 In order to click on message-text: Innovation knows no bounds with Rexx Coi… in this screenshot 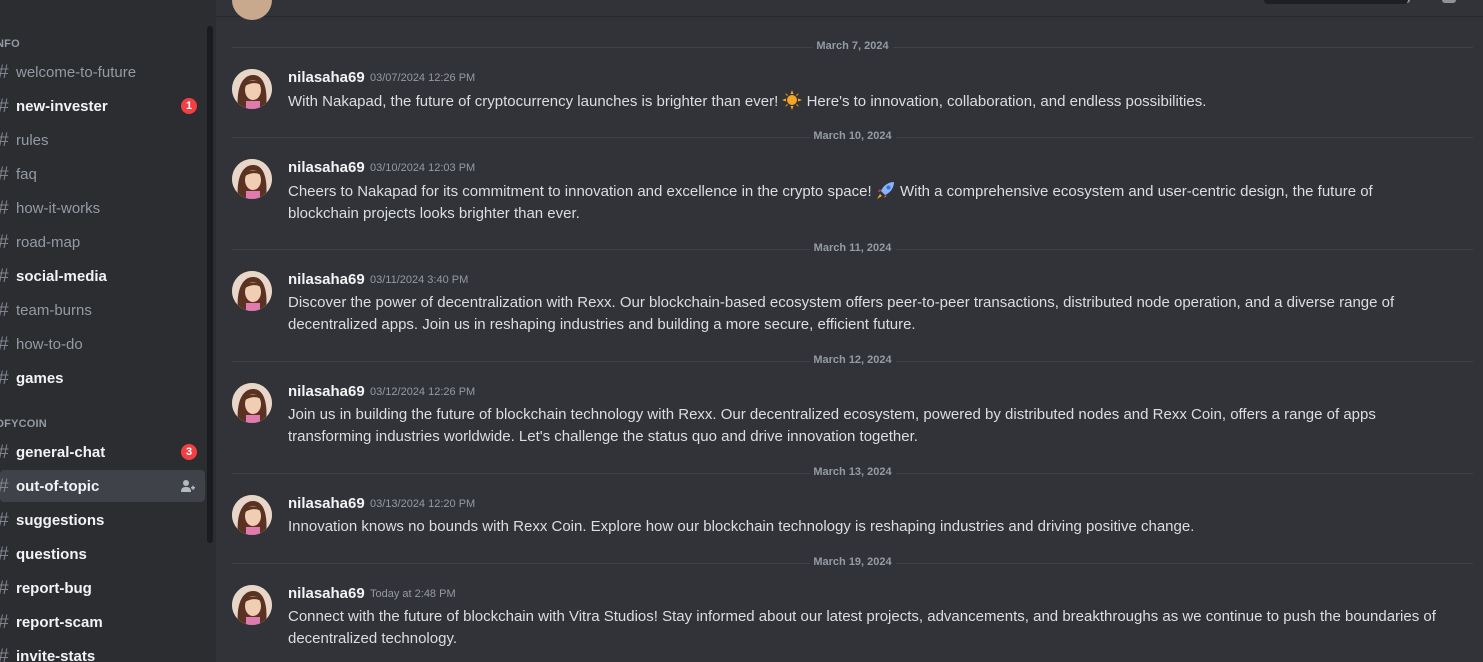, I will do `click(741, 526)`.